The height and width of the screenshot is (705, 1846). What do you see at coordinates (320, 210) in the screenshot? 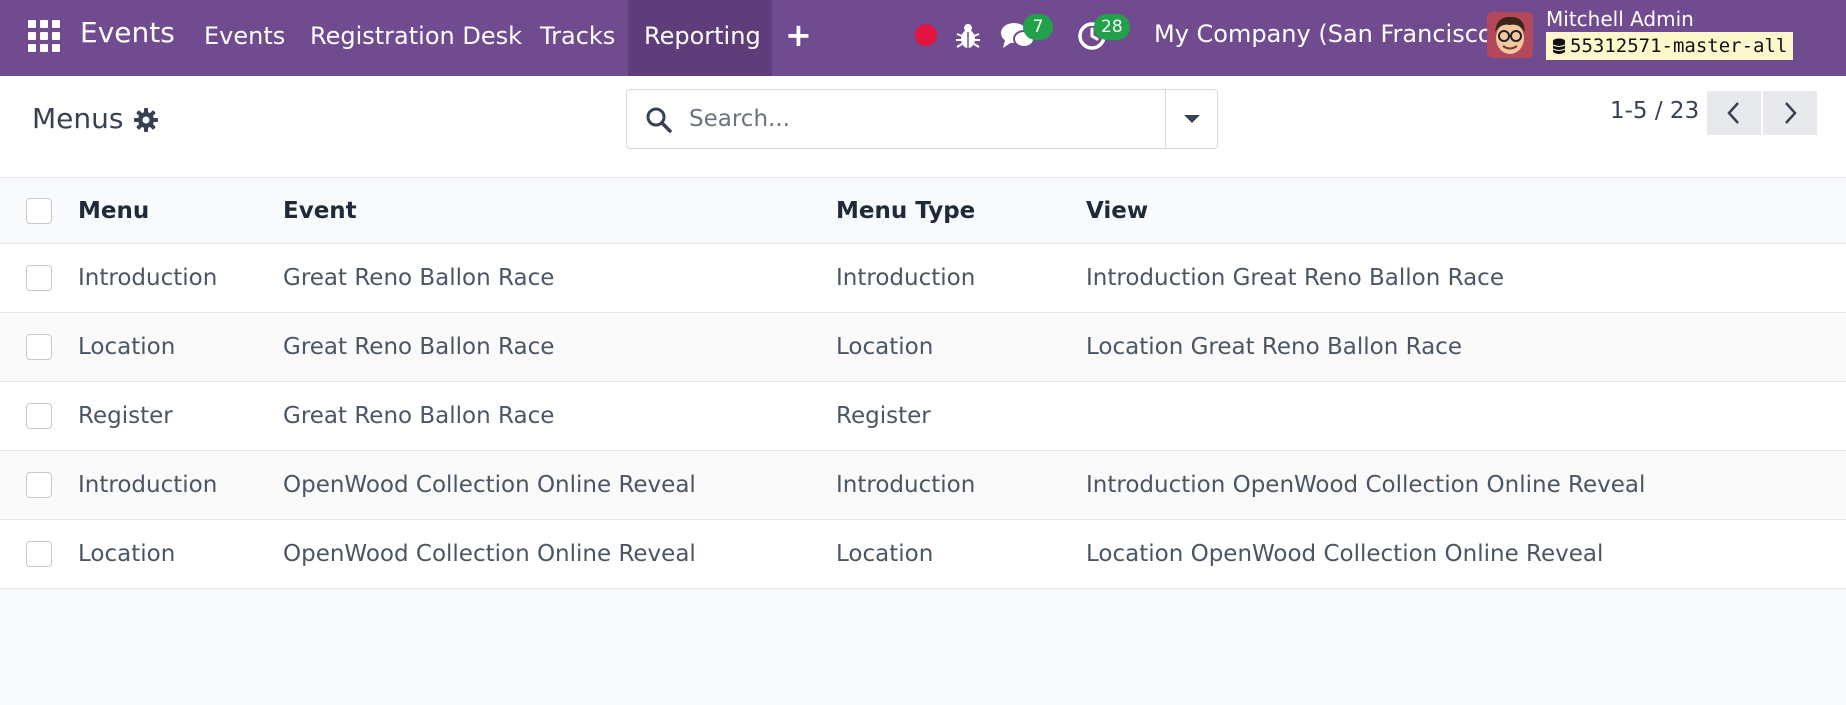
I see `column-header-event: Event` at bounding box center [320, 210].